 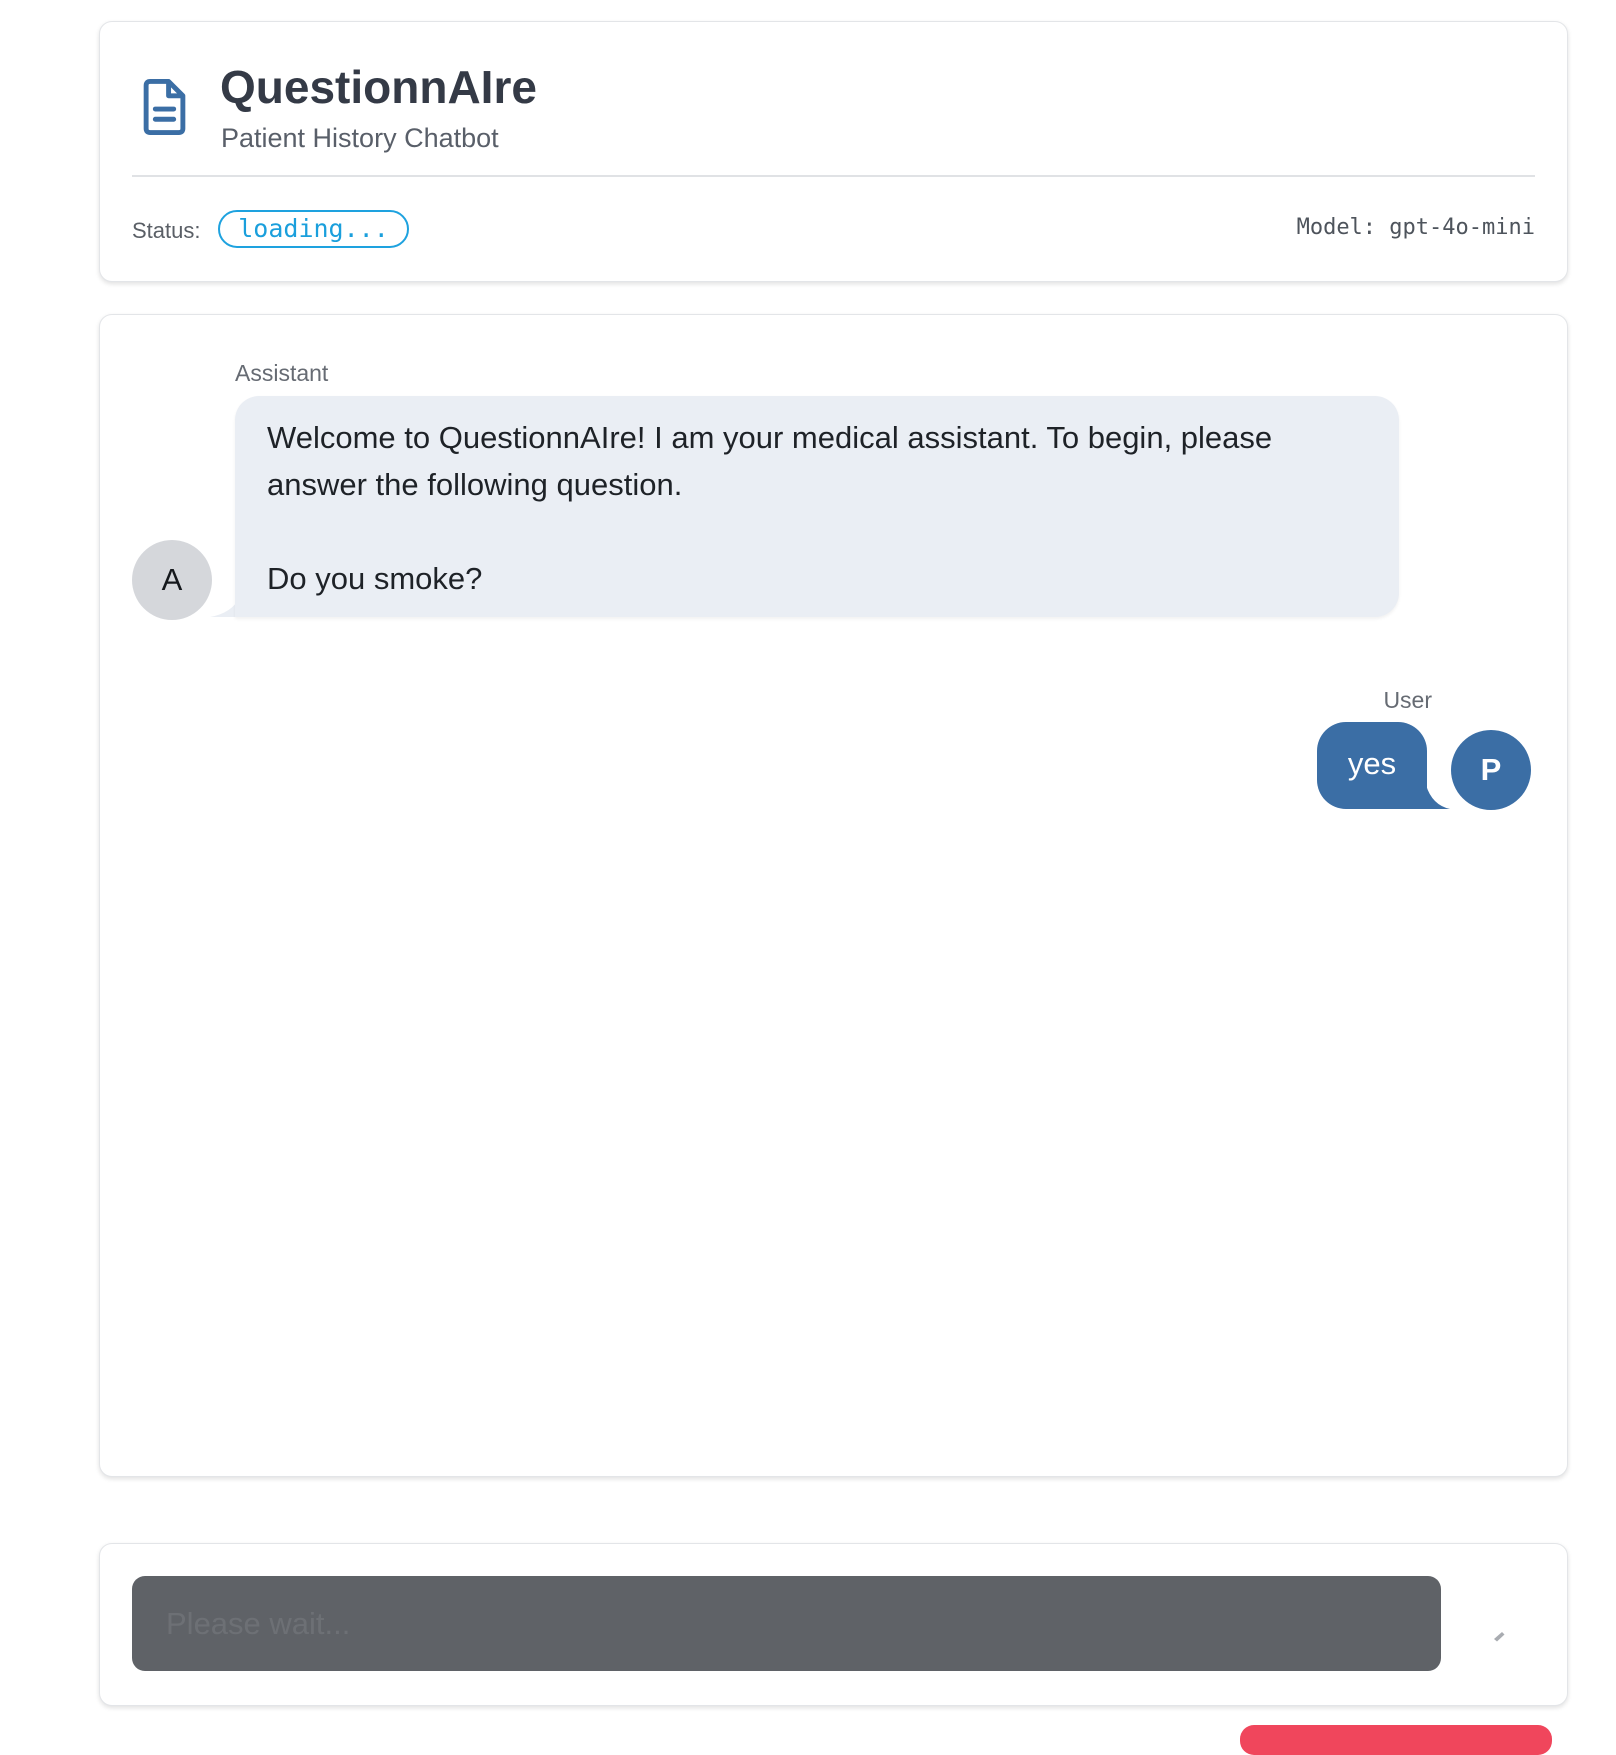 I want to click on user-message-text: yes, so click(x=1372, y=763).